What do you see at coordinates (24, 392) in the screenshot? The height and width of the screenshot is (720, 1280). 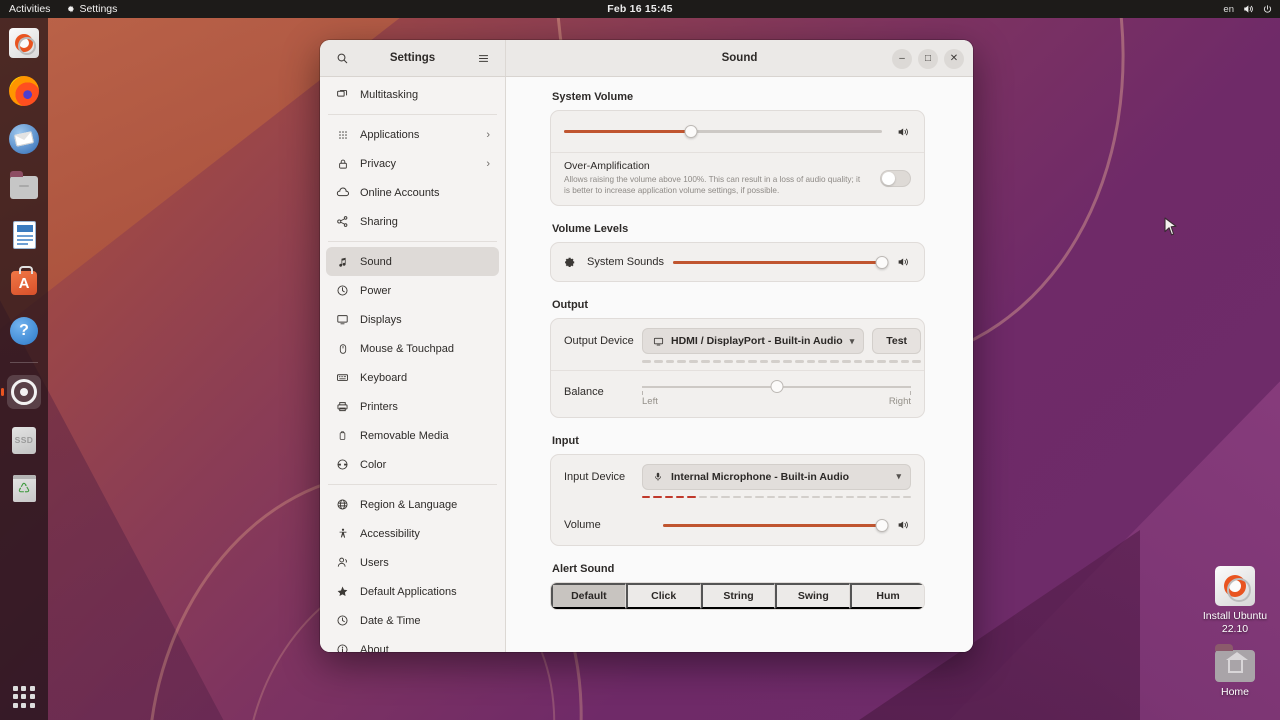 I see `dock-item-settings` at bounding box center [24, 392].